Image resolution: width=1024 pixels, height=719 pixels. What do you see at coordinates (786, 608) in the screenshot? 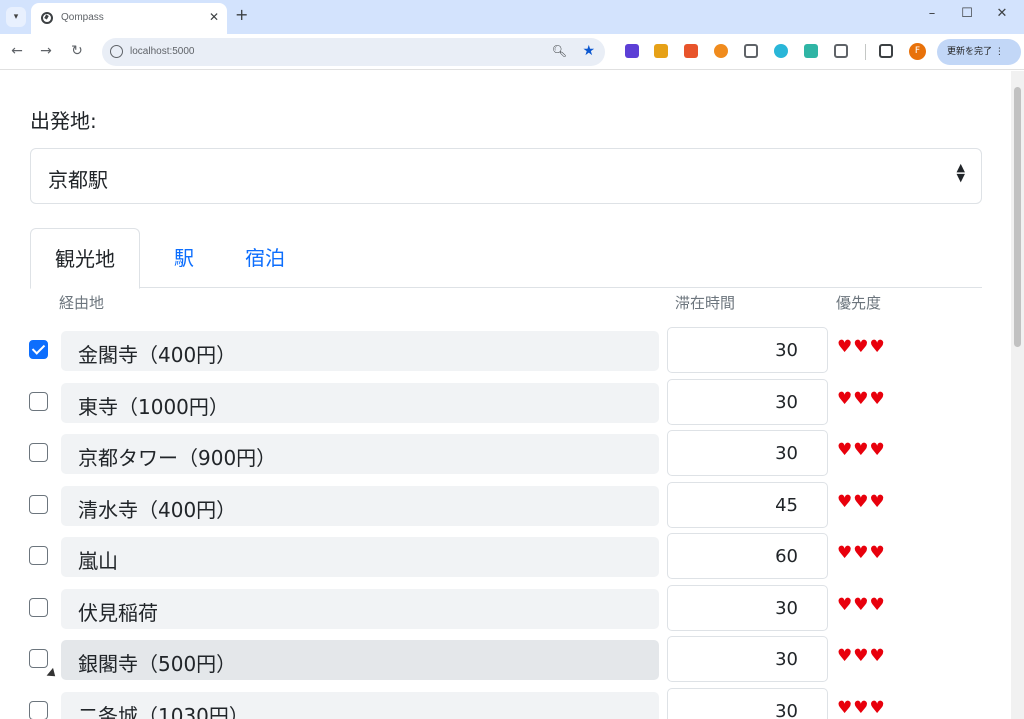
I see `stay-duration-value: 30` at bounding box center [786, 608].